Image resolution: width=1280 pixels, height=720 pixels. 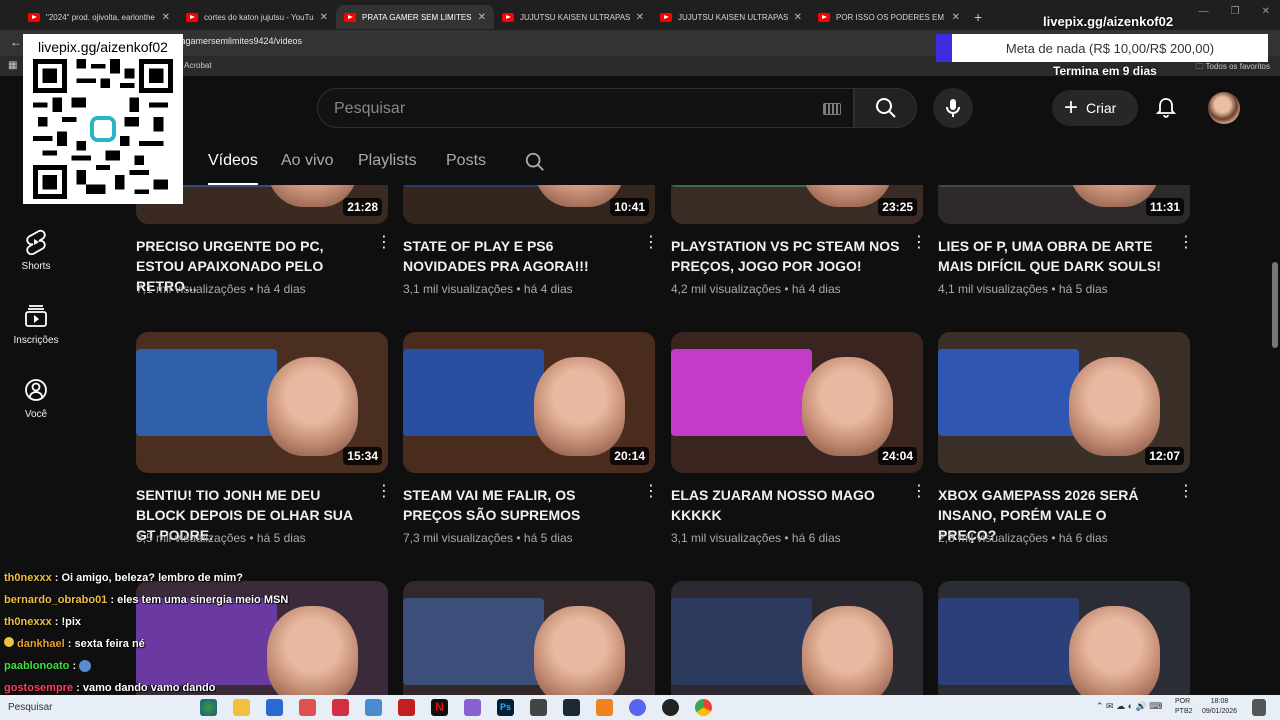 I want to click on video-duration: 21:28, so click(x=362, y=207).